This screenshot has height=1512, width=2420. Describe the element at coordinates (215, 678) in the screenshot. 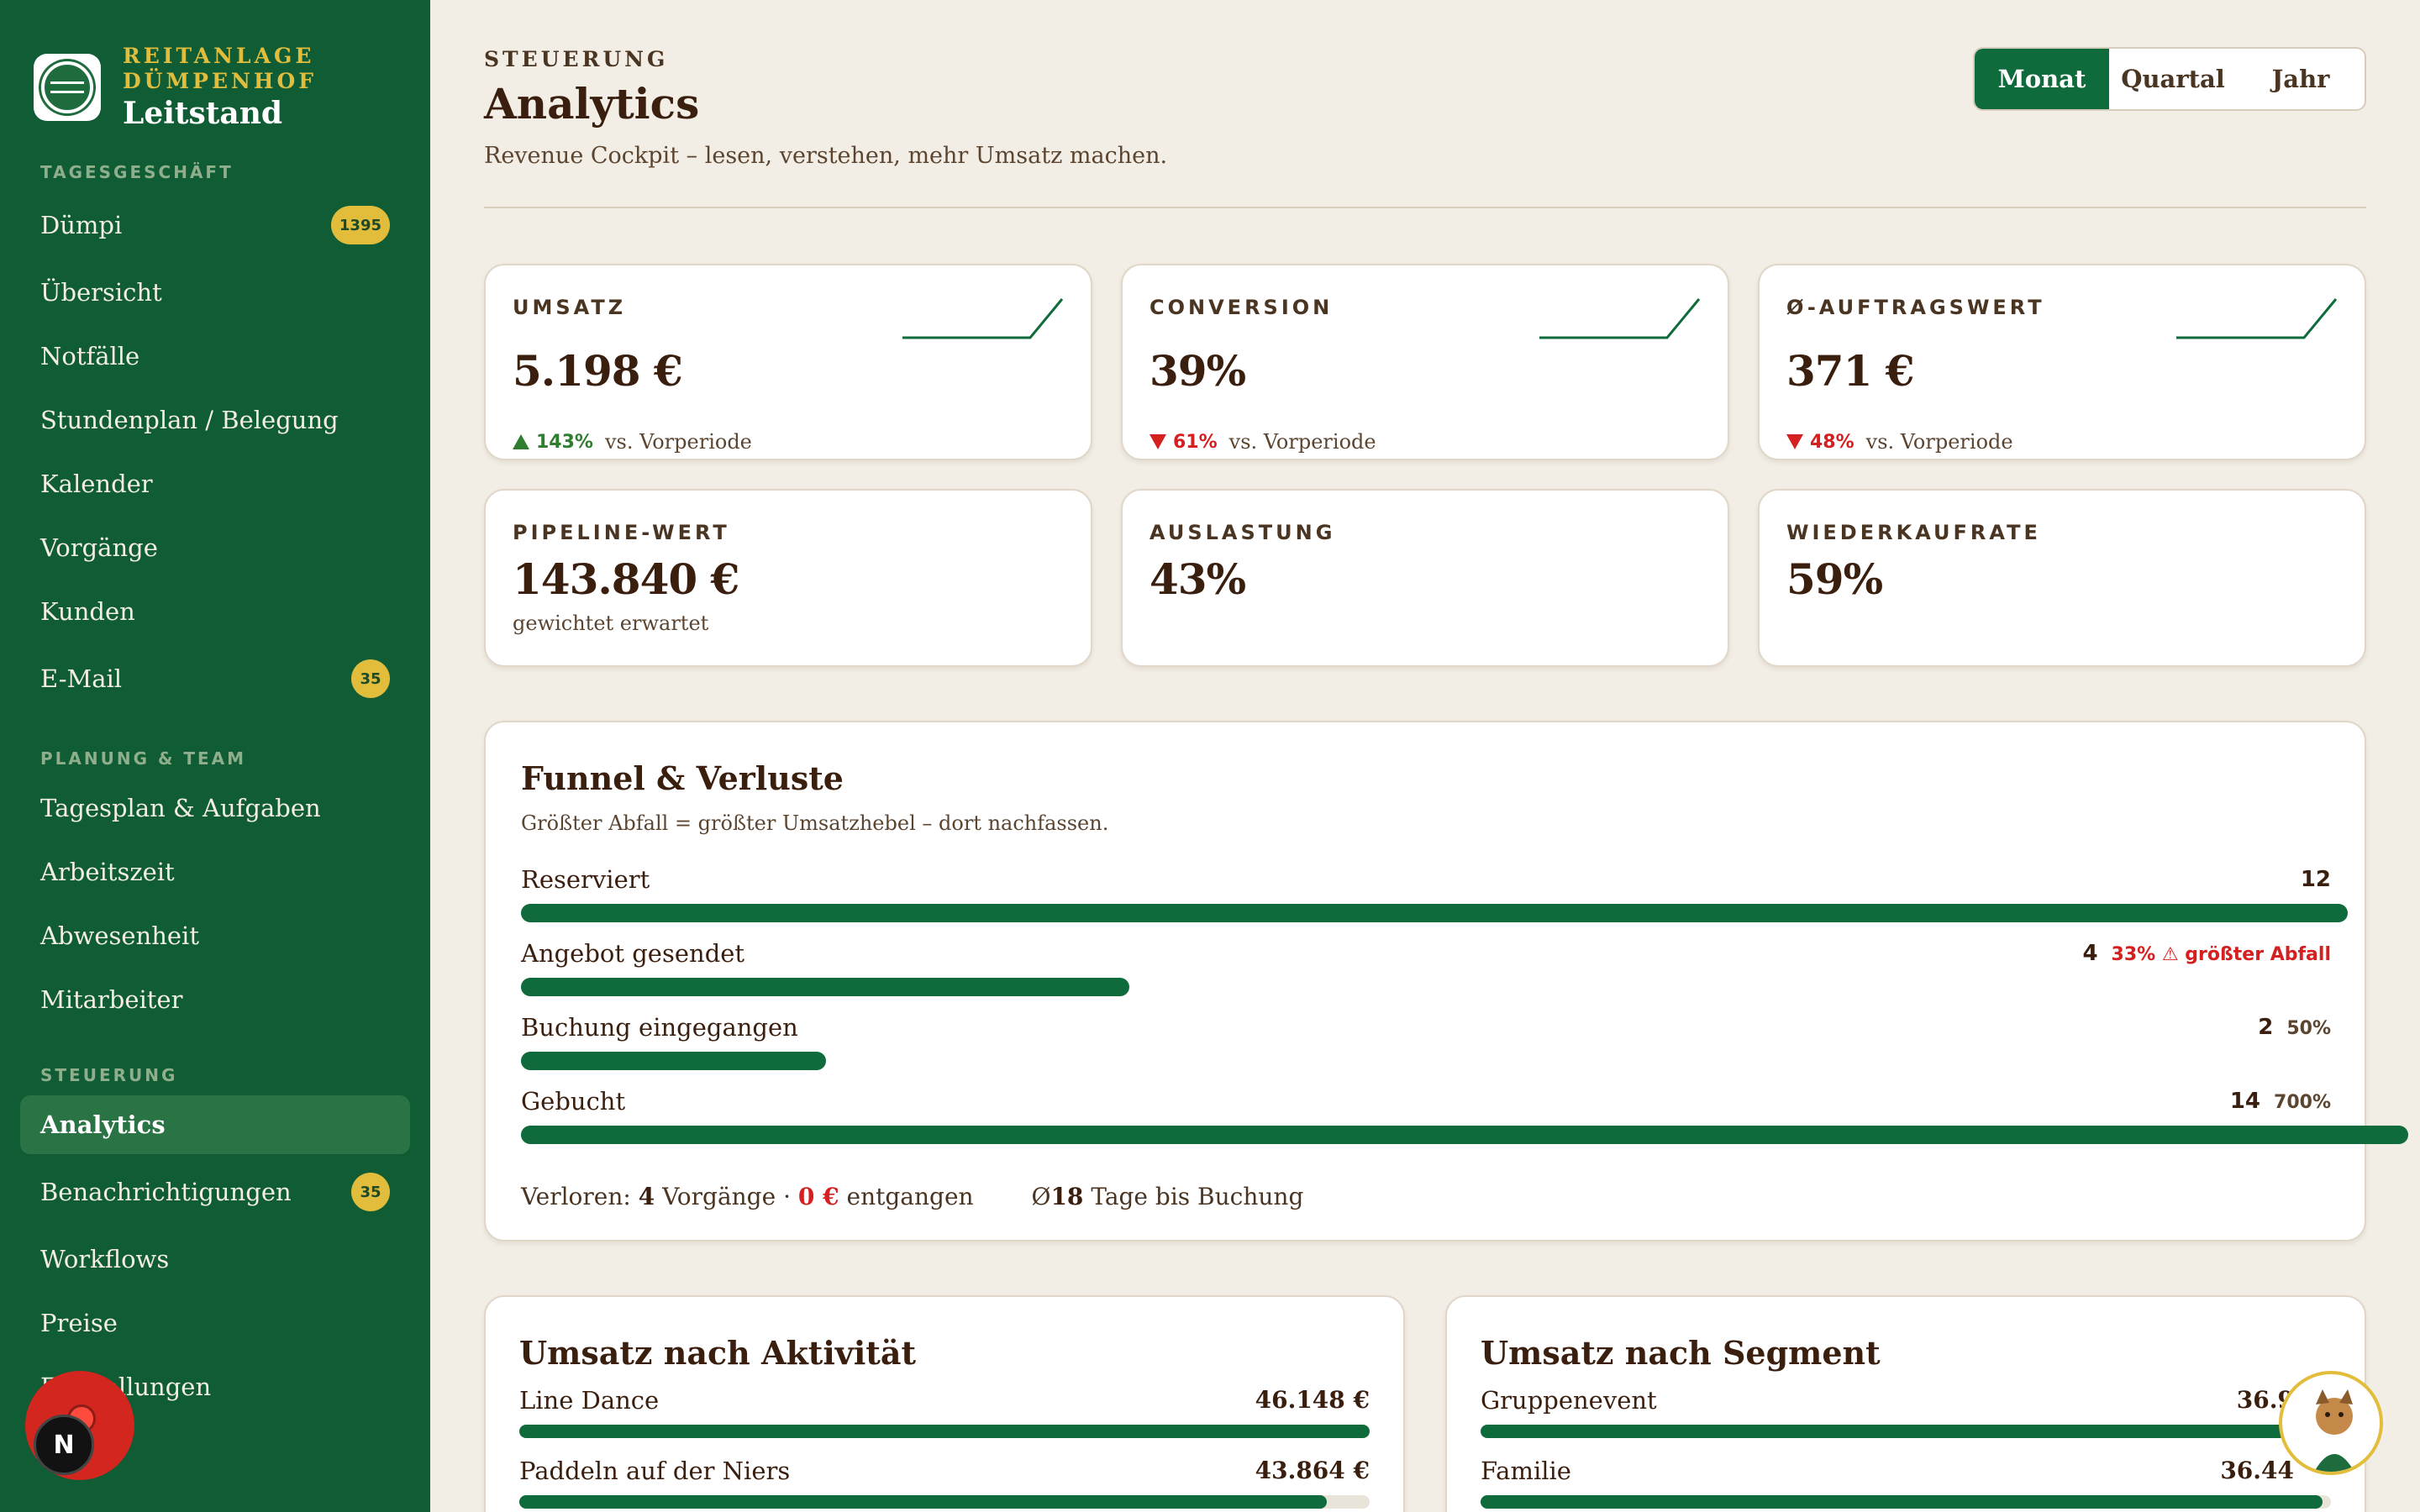

I see `sidebar-item-email: E-Mail 35` at that location.